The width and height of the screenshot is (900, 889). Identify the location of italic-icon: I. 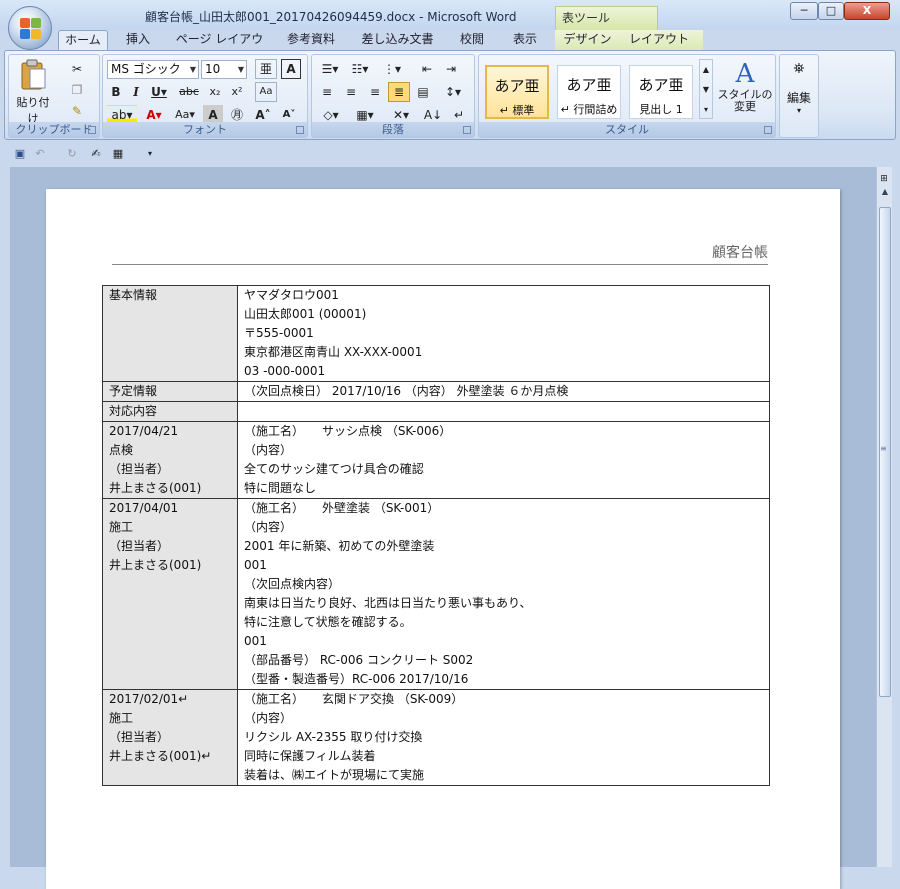
(136, 92).